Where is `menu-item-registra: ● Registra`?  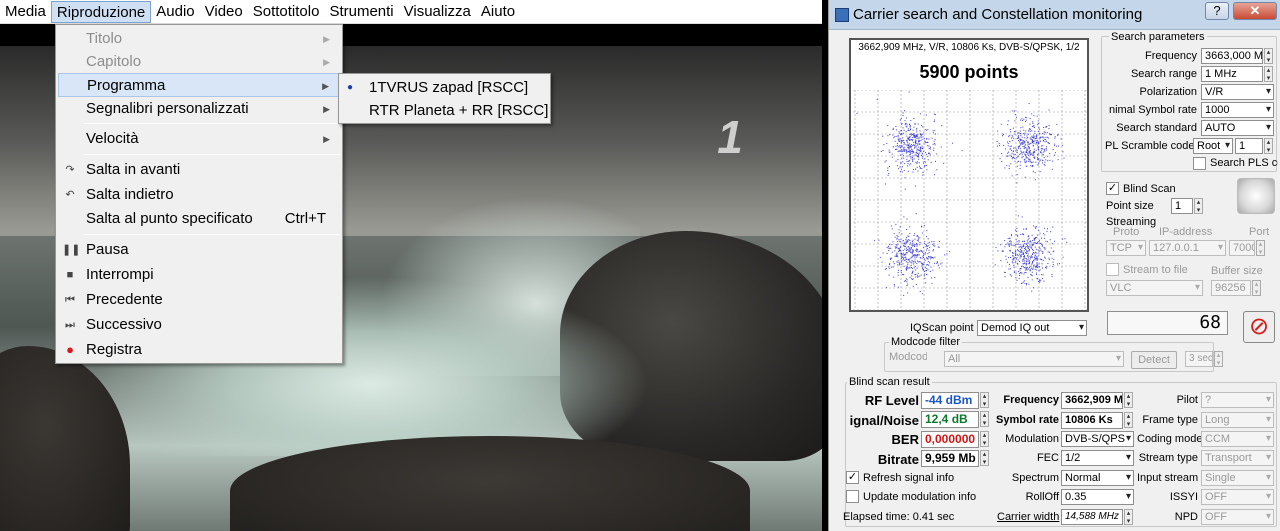 menu-item-registra: ● Registra is located at coordinates (199, 350).